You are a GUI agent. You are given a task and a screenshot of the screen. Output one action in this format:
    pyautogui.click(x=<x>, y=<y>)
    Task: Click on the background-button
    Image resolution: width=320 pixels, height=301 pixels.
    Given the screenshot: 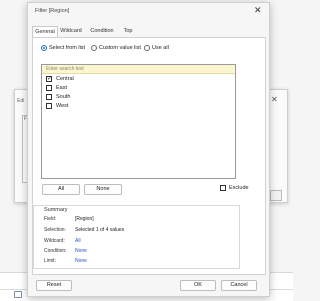 What is the action you would take?
    pyautogui.click(x=276, y=195)
    